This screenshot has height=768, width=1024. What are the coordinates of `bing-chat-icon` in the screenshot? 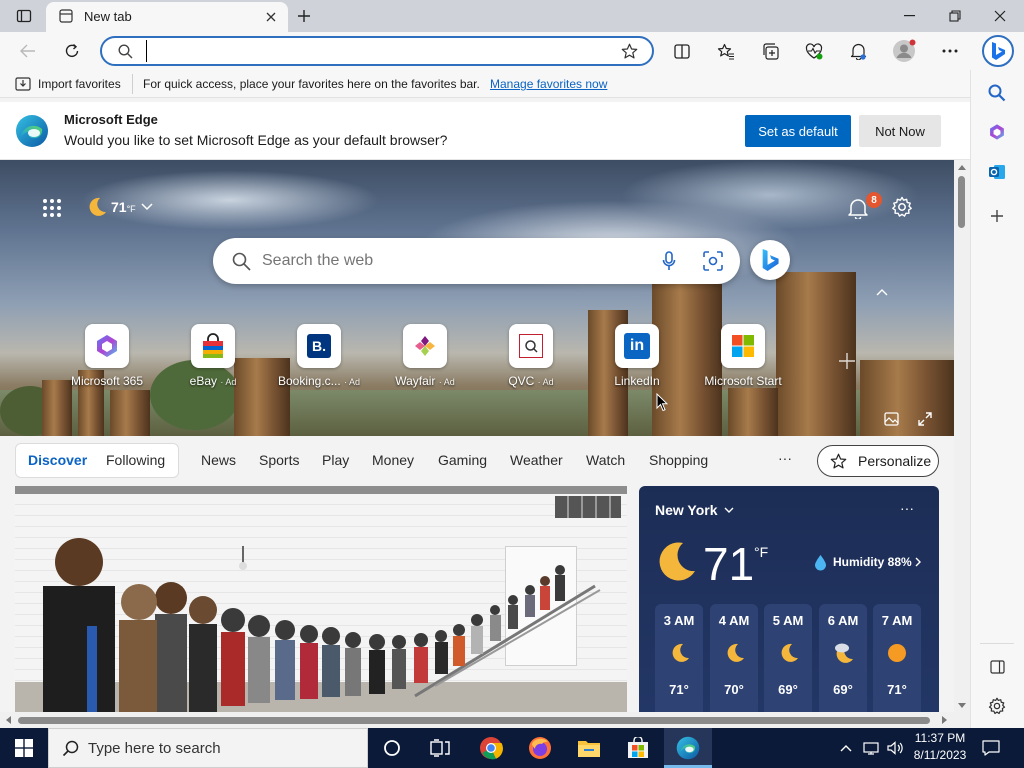 It's located at (770, 260).